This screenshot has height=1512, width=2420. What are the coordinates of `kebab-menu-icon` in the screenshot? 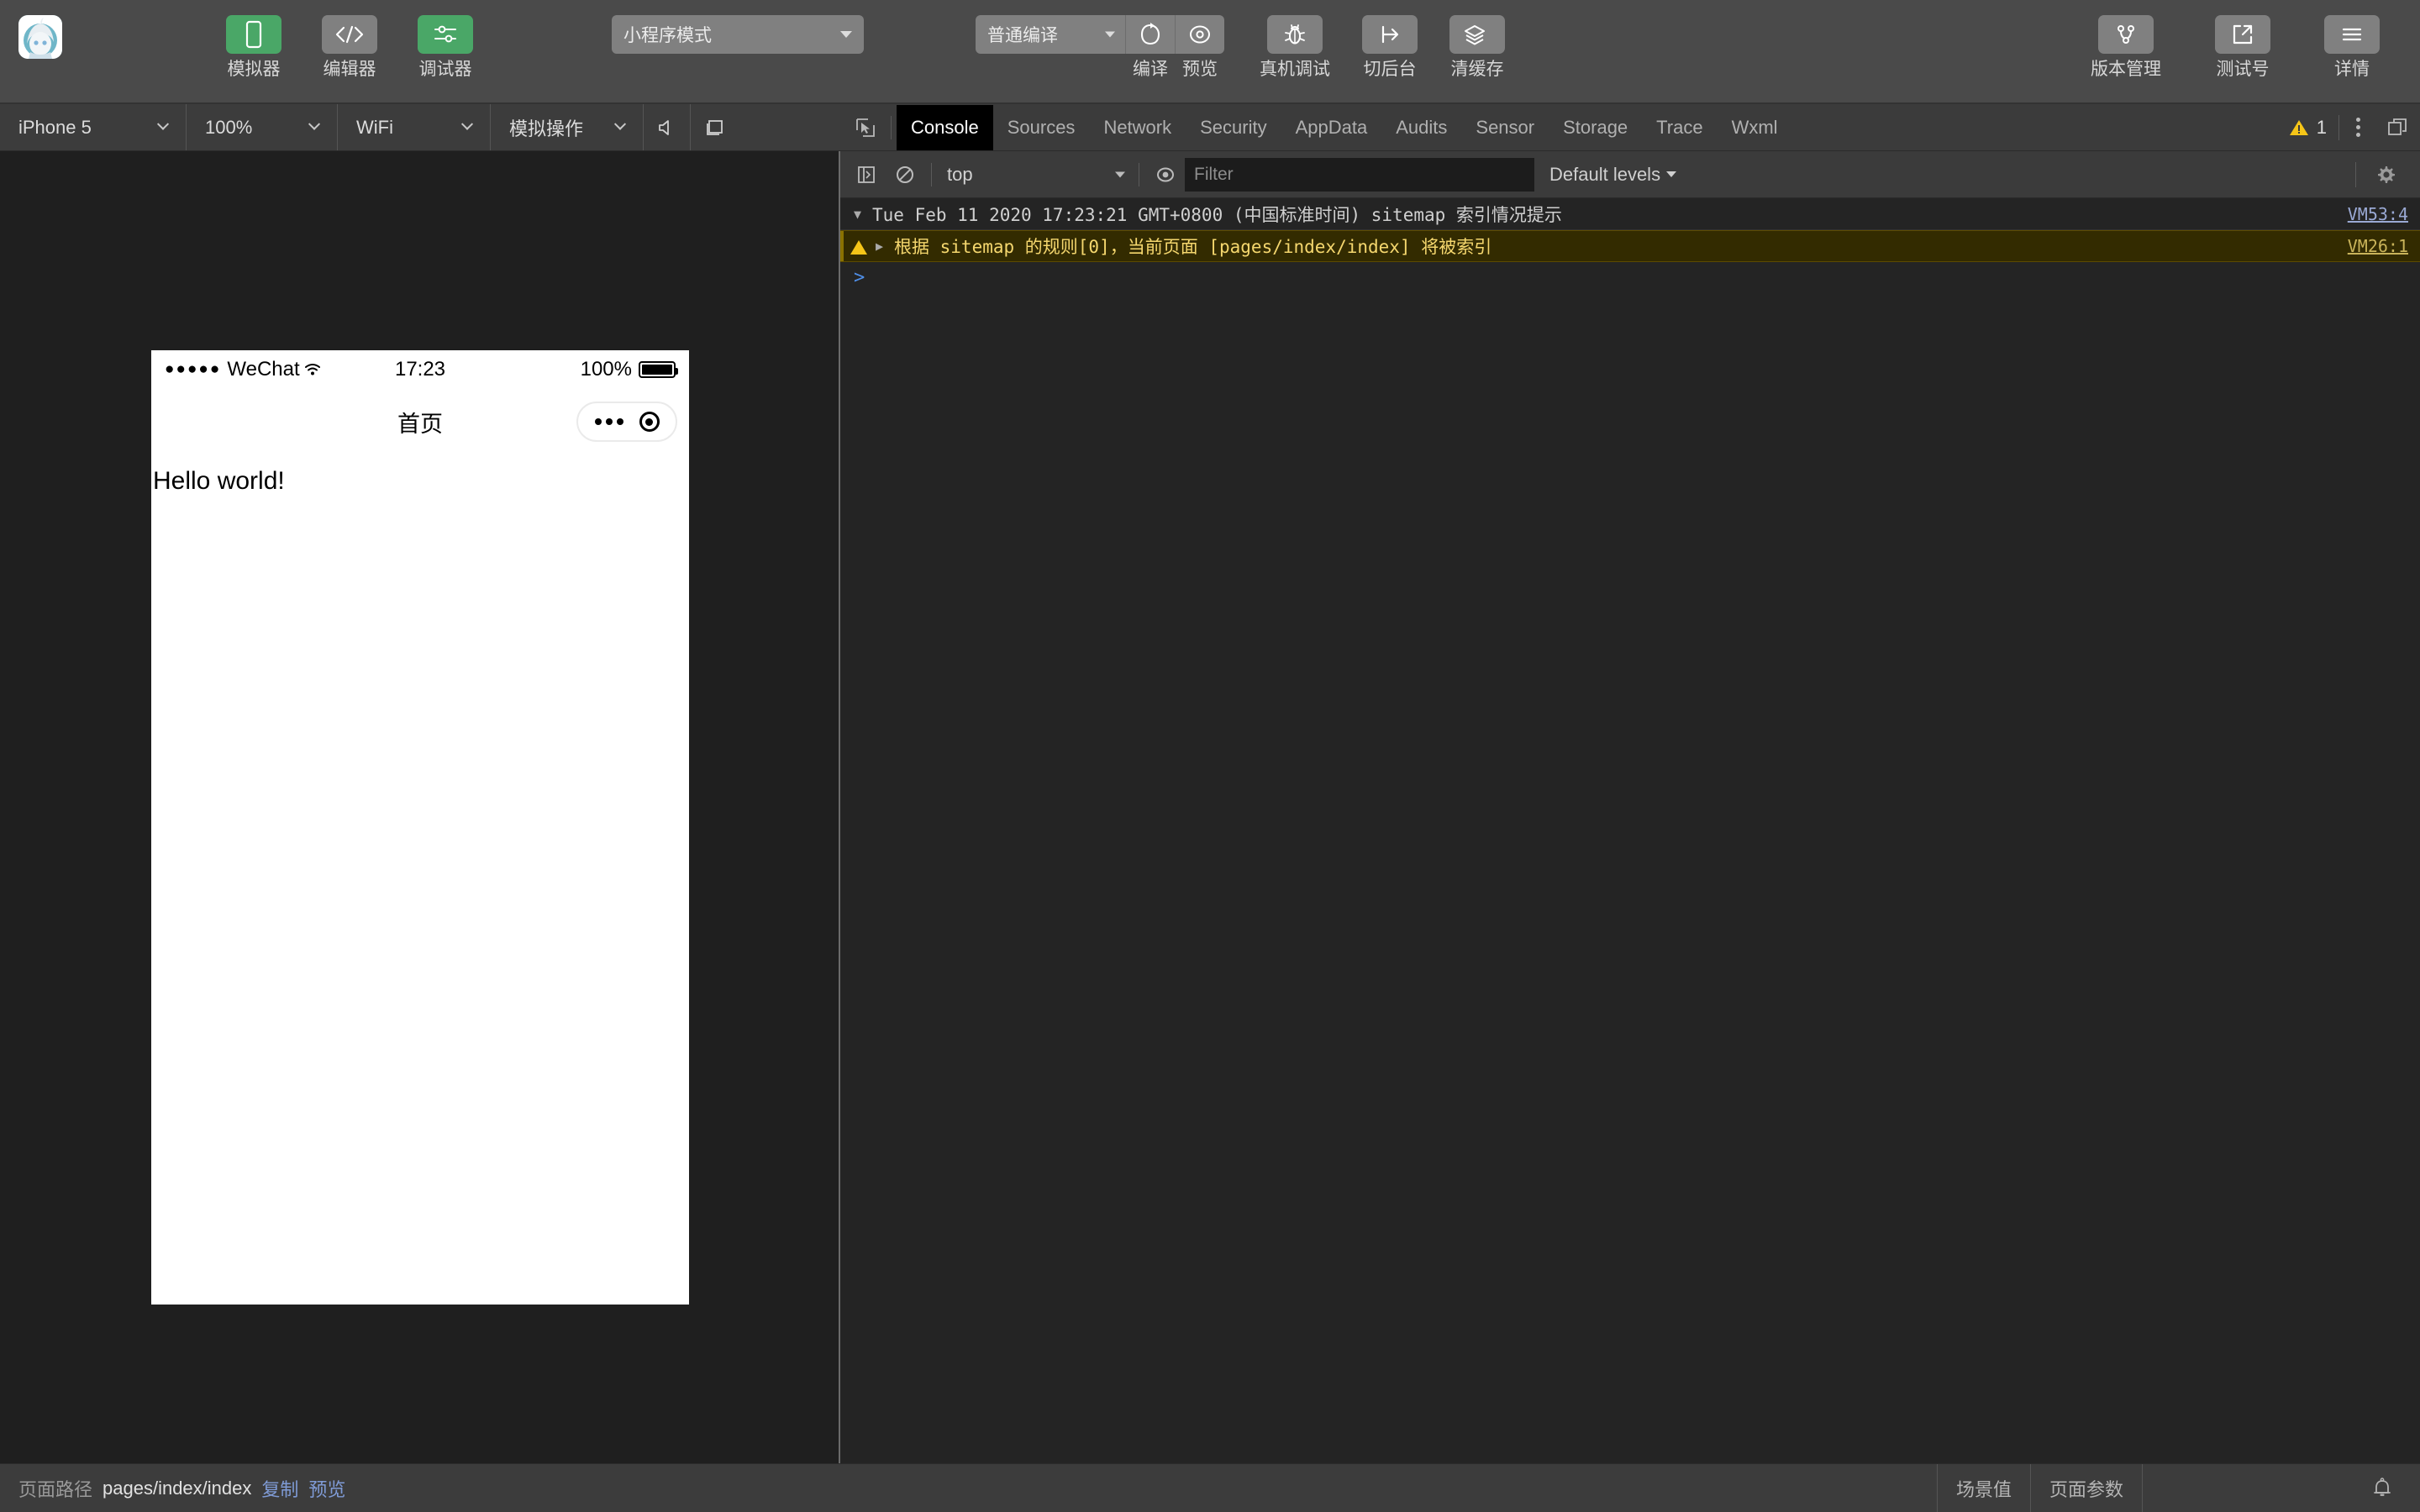 It's located at (2357, 127).